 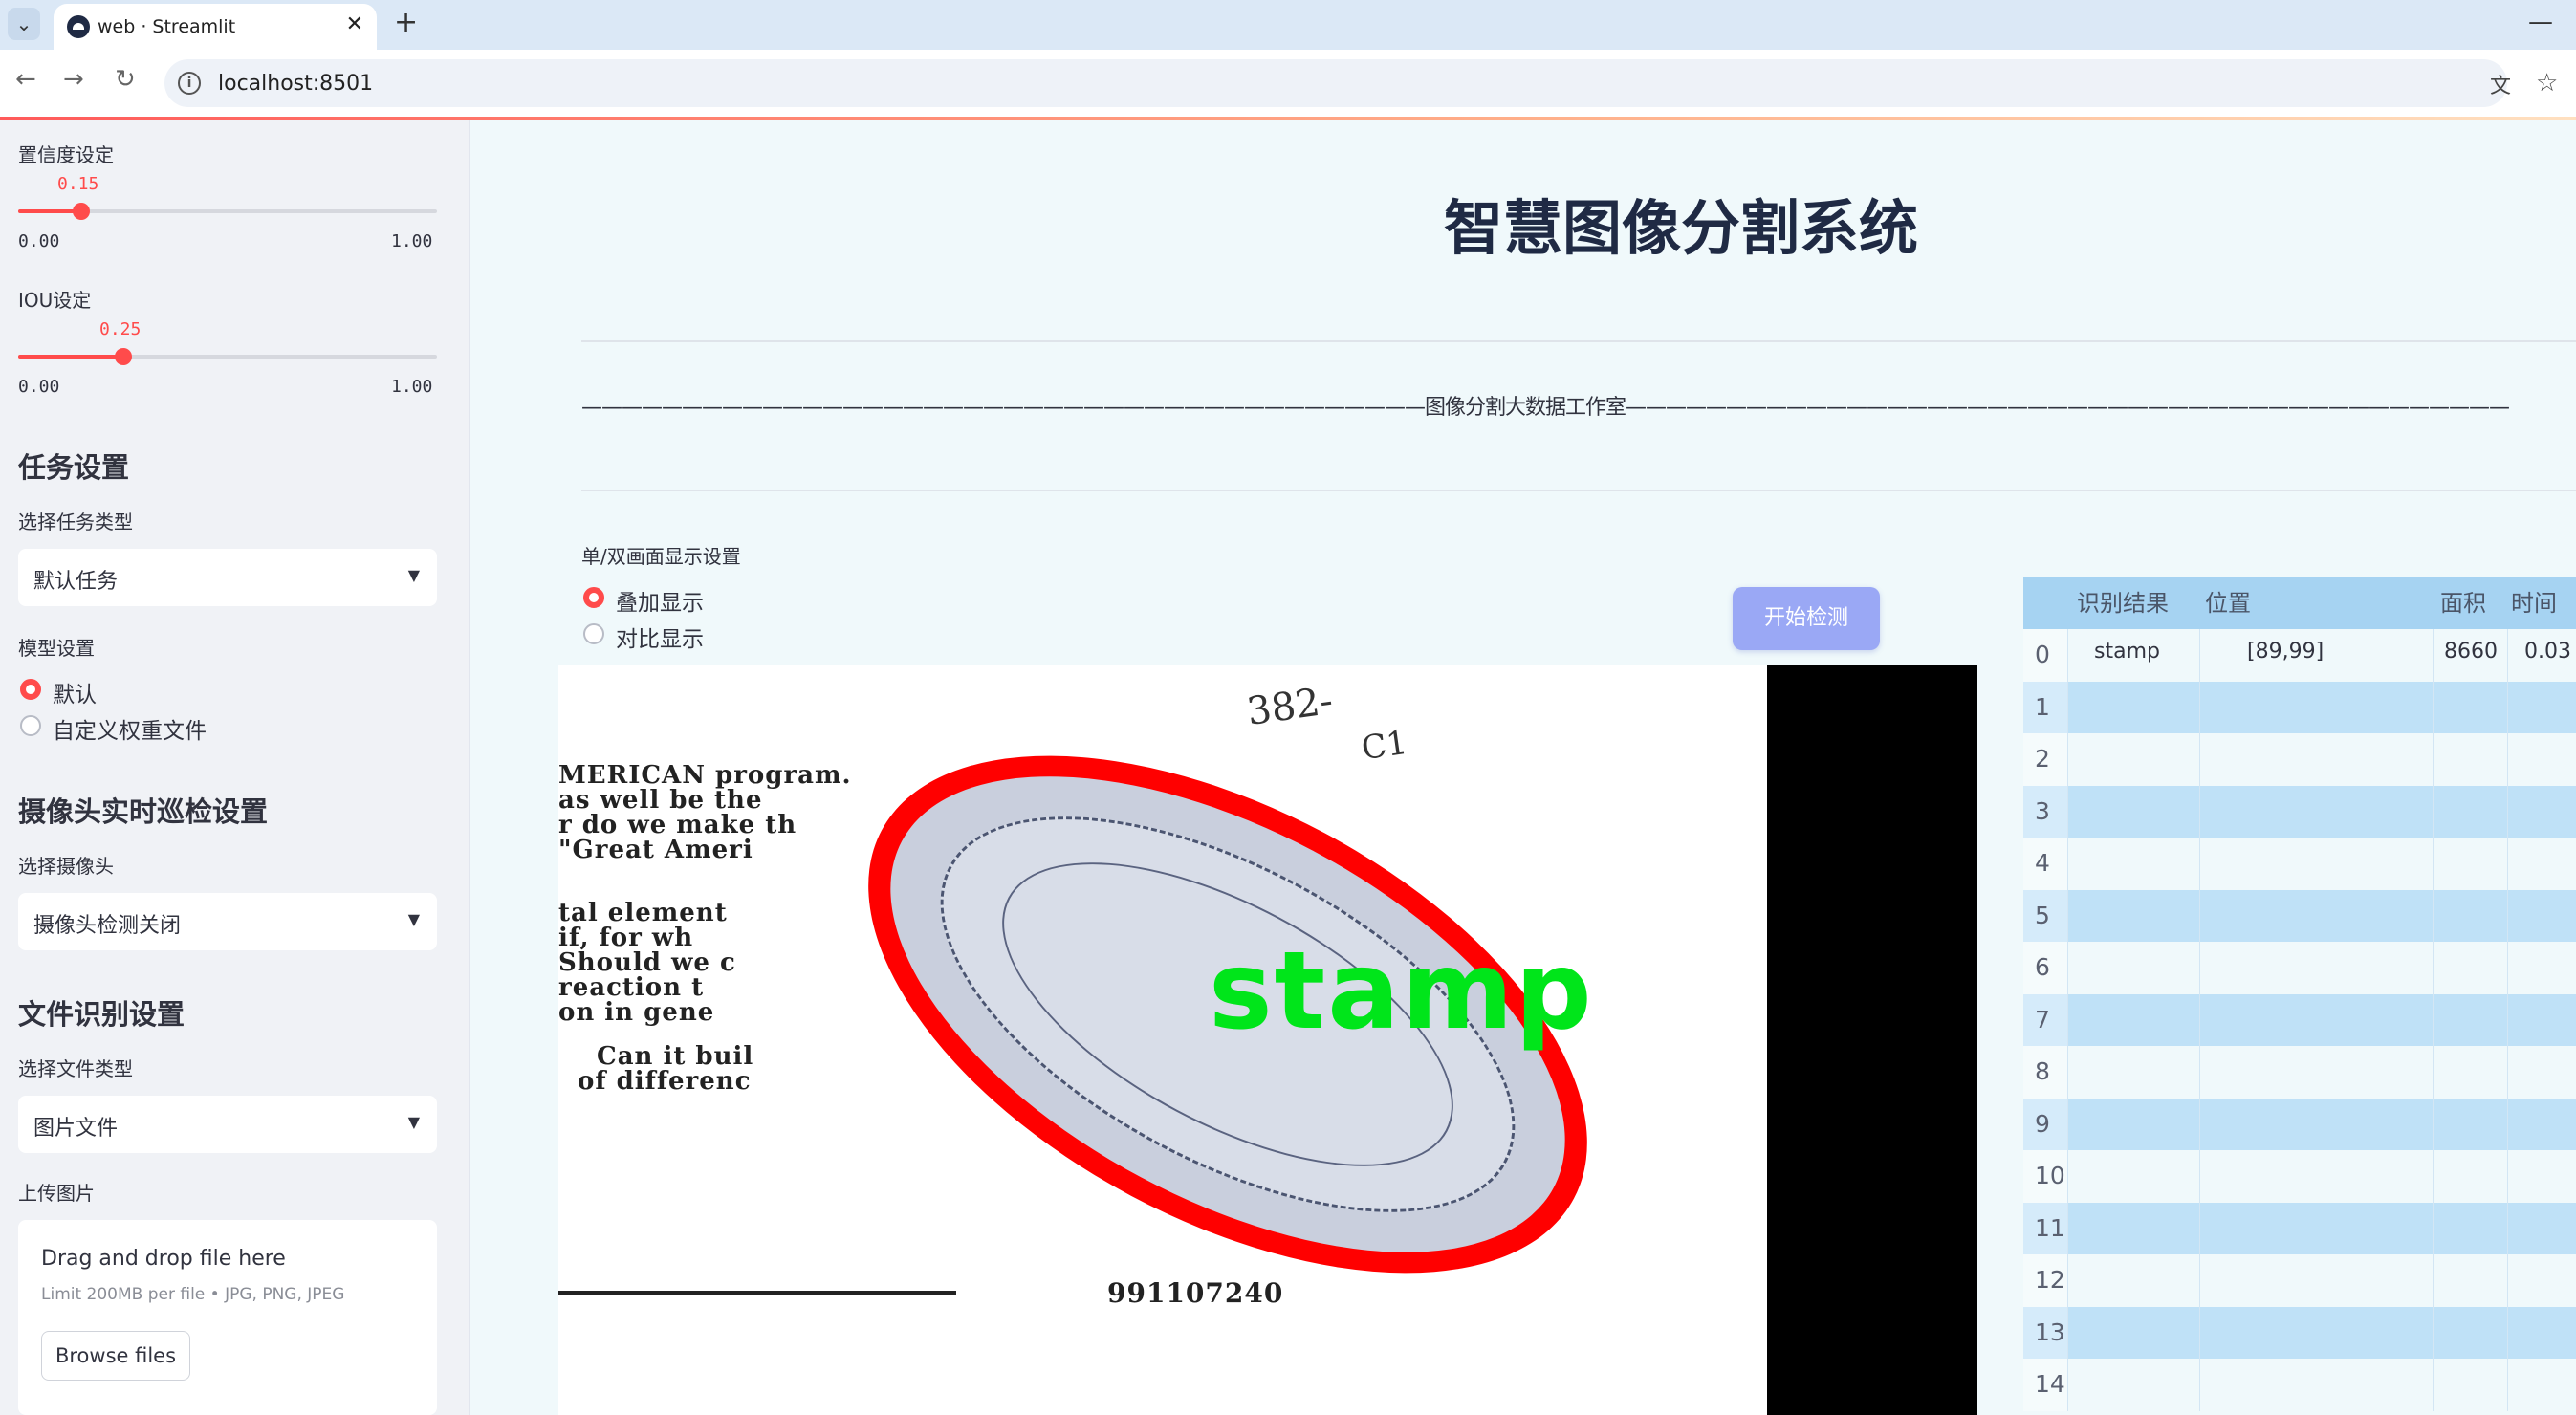 What do you see at coordinates (73, 79) in the screenshot?
I see `forward-icon: →` at bounding box center [73, 79].